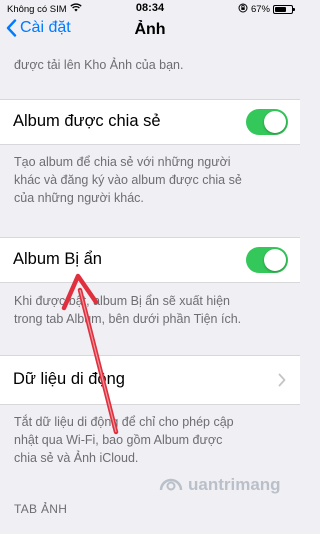 This screenshot has width=320, height=534. Describe the element at coordinates (118, 440) in the screenshot. I see `cellular-footer-line: nhật qua Wi-Fi, bao gồm Album được` at that location.